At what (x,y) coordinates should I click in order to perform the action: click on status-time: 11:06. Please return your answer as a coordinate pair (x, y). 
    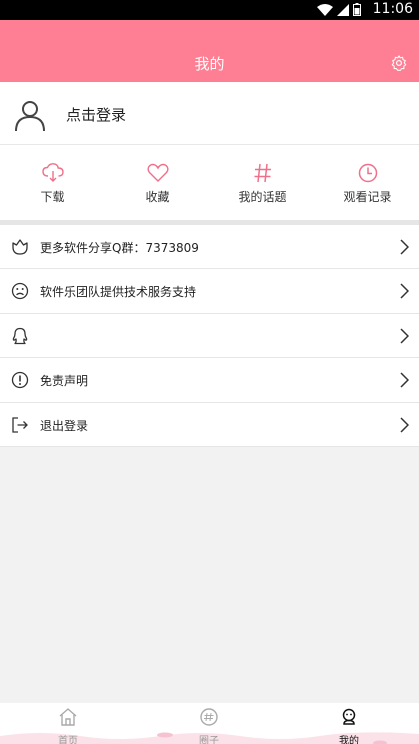
    Looking at the image, I should click on (392, 9).